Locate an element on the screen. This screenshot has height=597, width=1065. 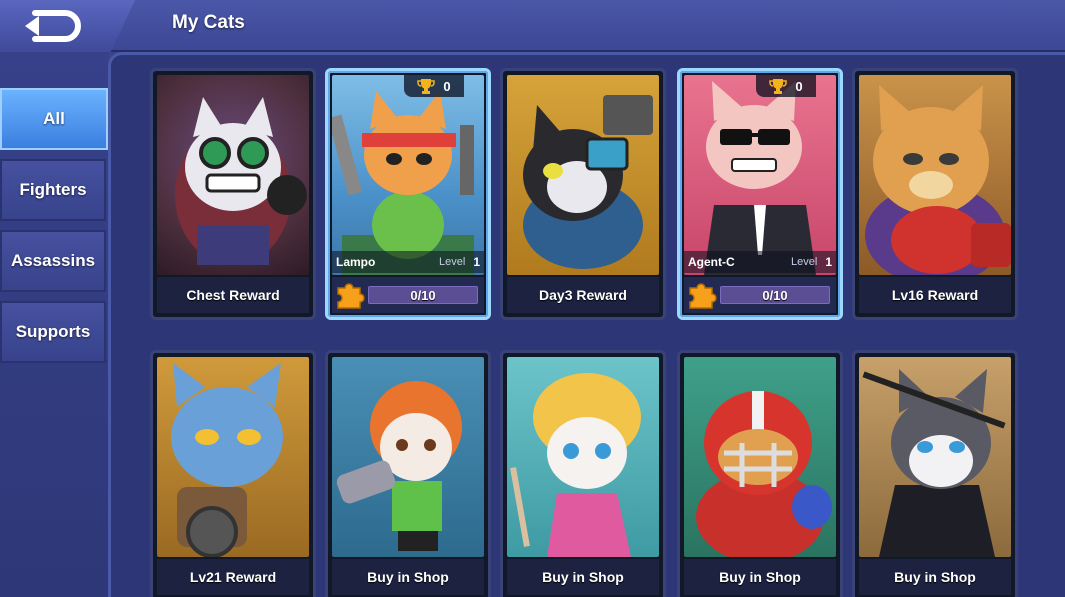
tab-all: All is located at coordinates (61, 119).